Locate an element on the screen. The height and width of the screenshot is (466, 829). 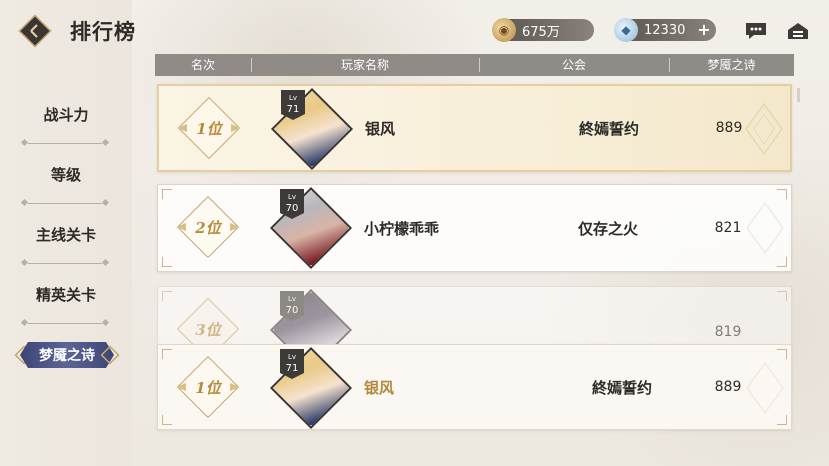
column-guild: 公会 is located at coordinates (573, 65).